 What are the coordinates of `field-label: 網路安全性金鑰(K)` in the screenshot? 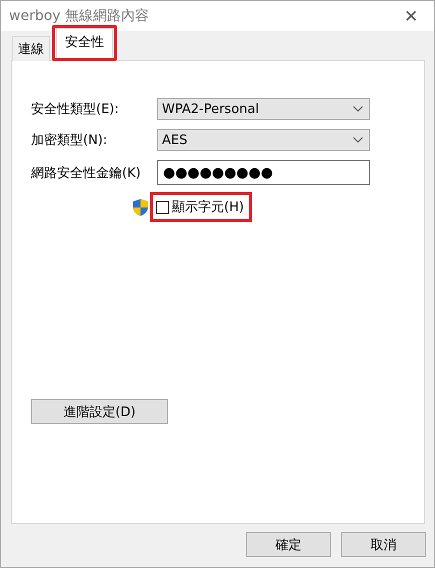 It's located at (86, 173).